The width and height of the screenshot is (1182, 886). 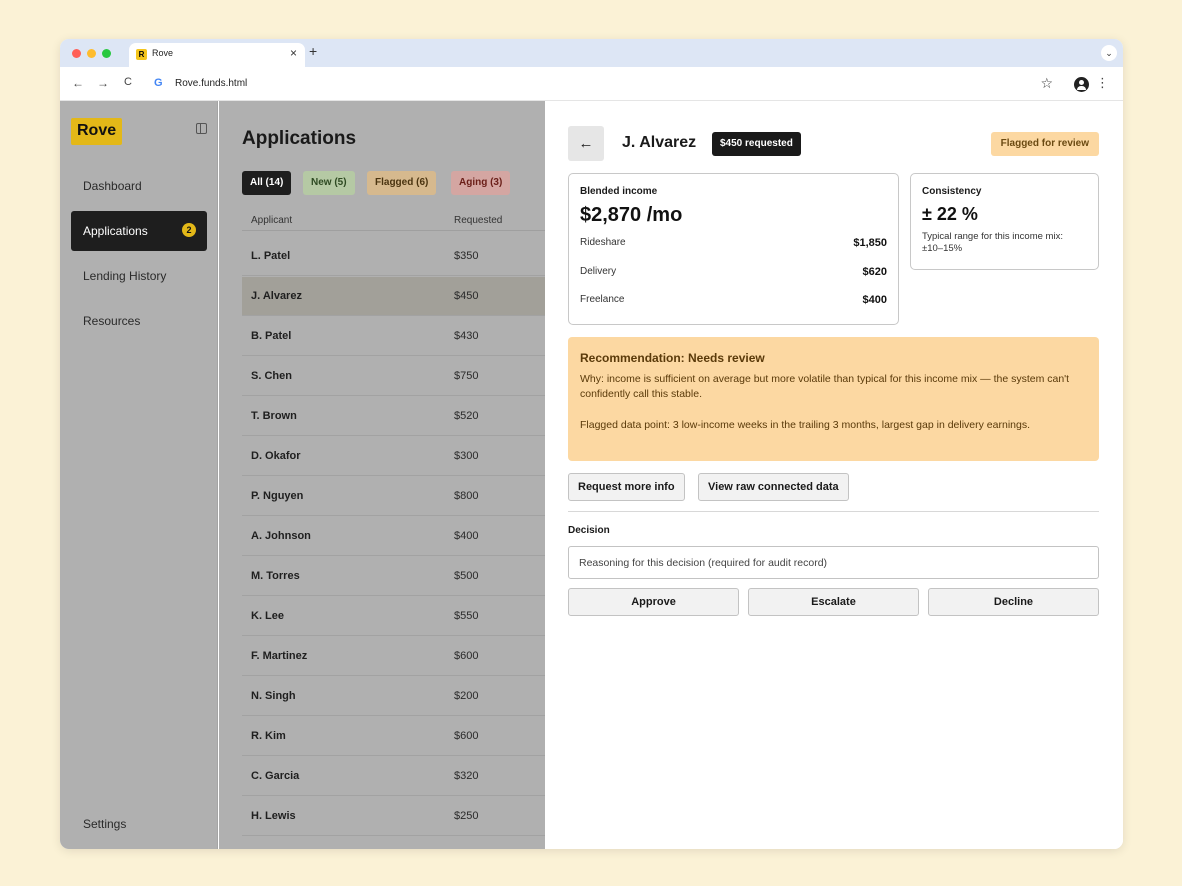 What do you see at coordinates (733, 300) in the screenshot?
I see `income-line-freelance: Freelance $400` at bounding box center [733, 300].